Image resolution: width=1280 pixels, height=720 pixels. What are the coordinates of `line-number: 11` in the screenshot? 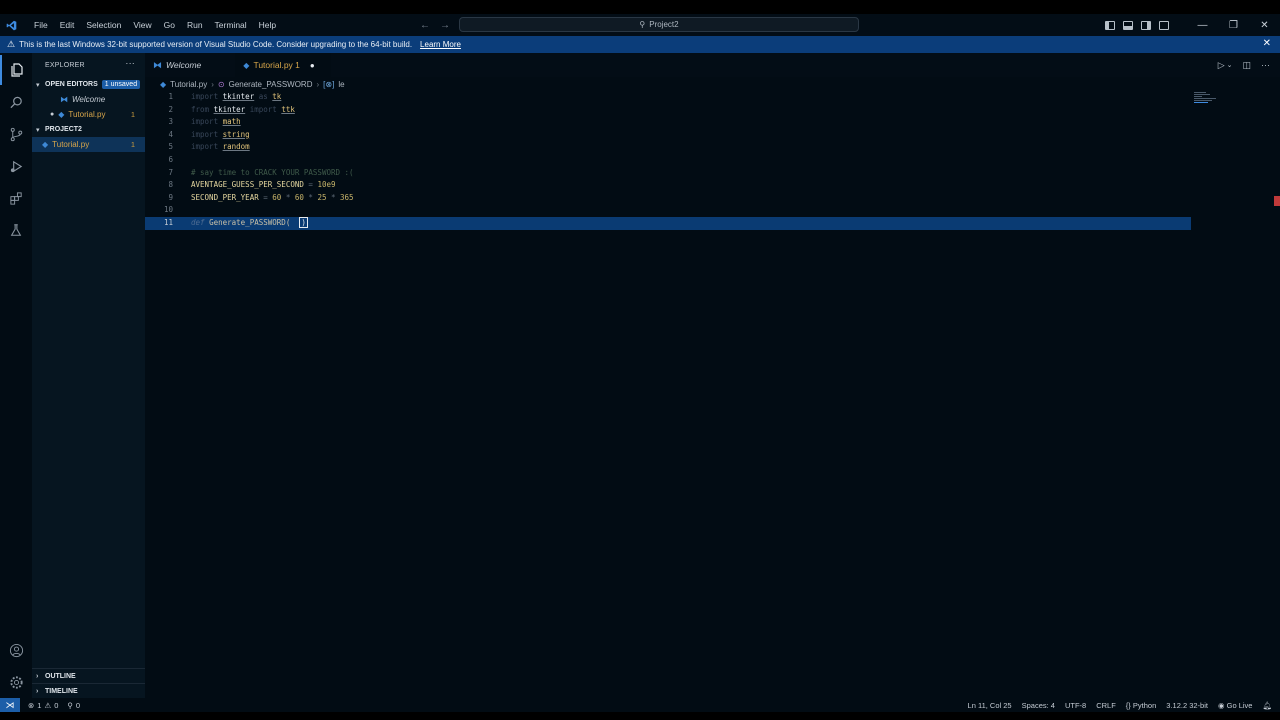 It's located at (168, 222).